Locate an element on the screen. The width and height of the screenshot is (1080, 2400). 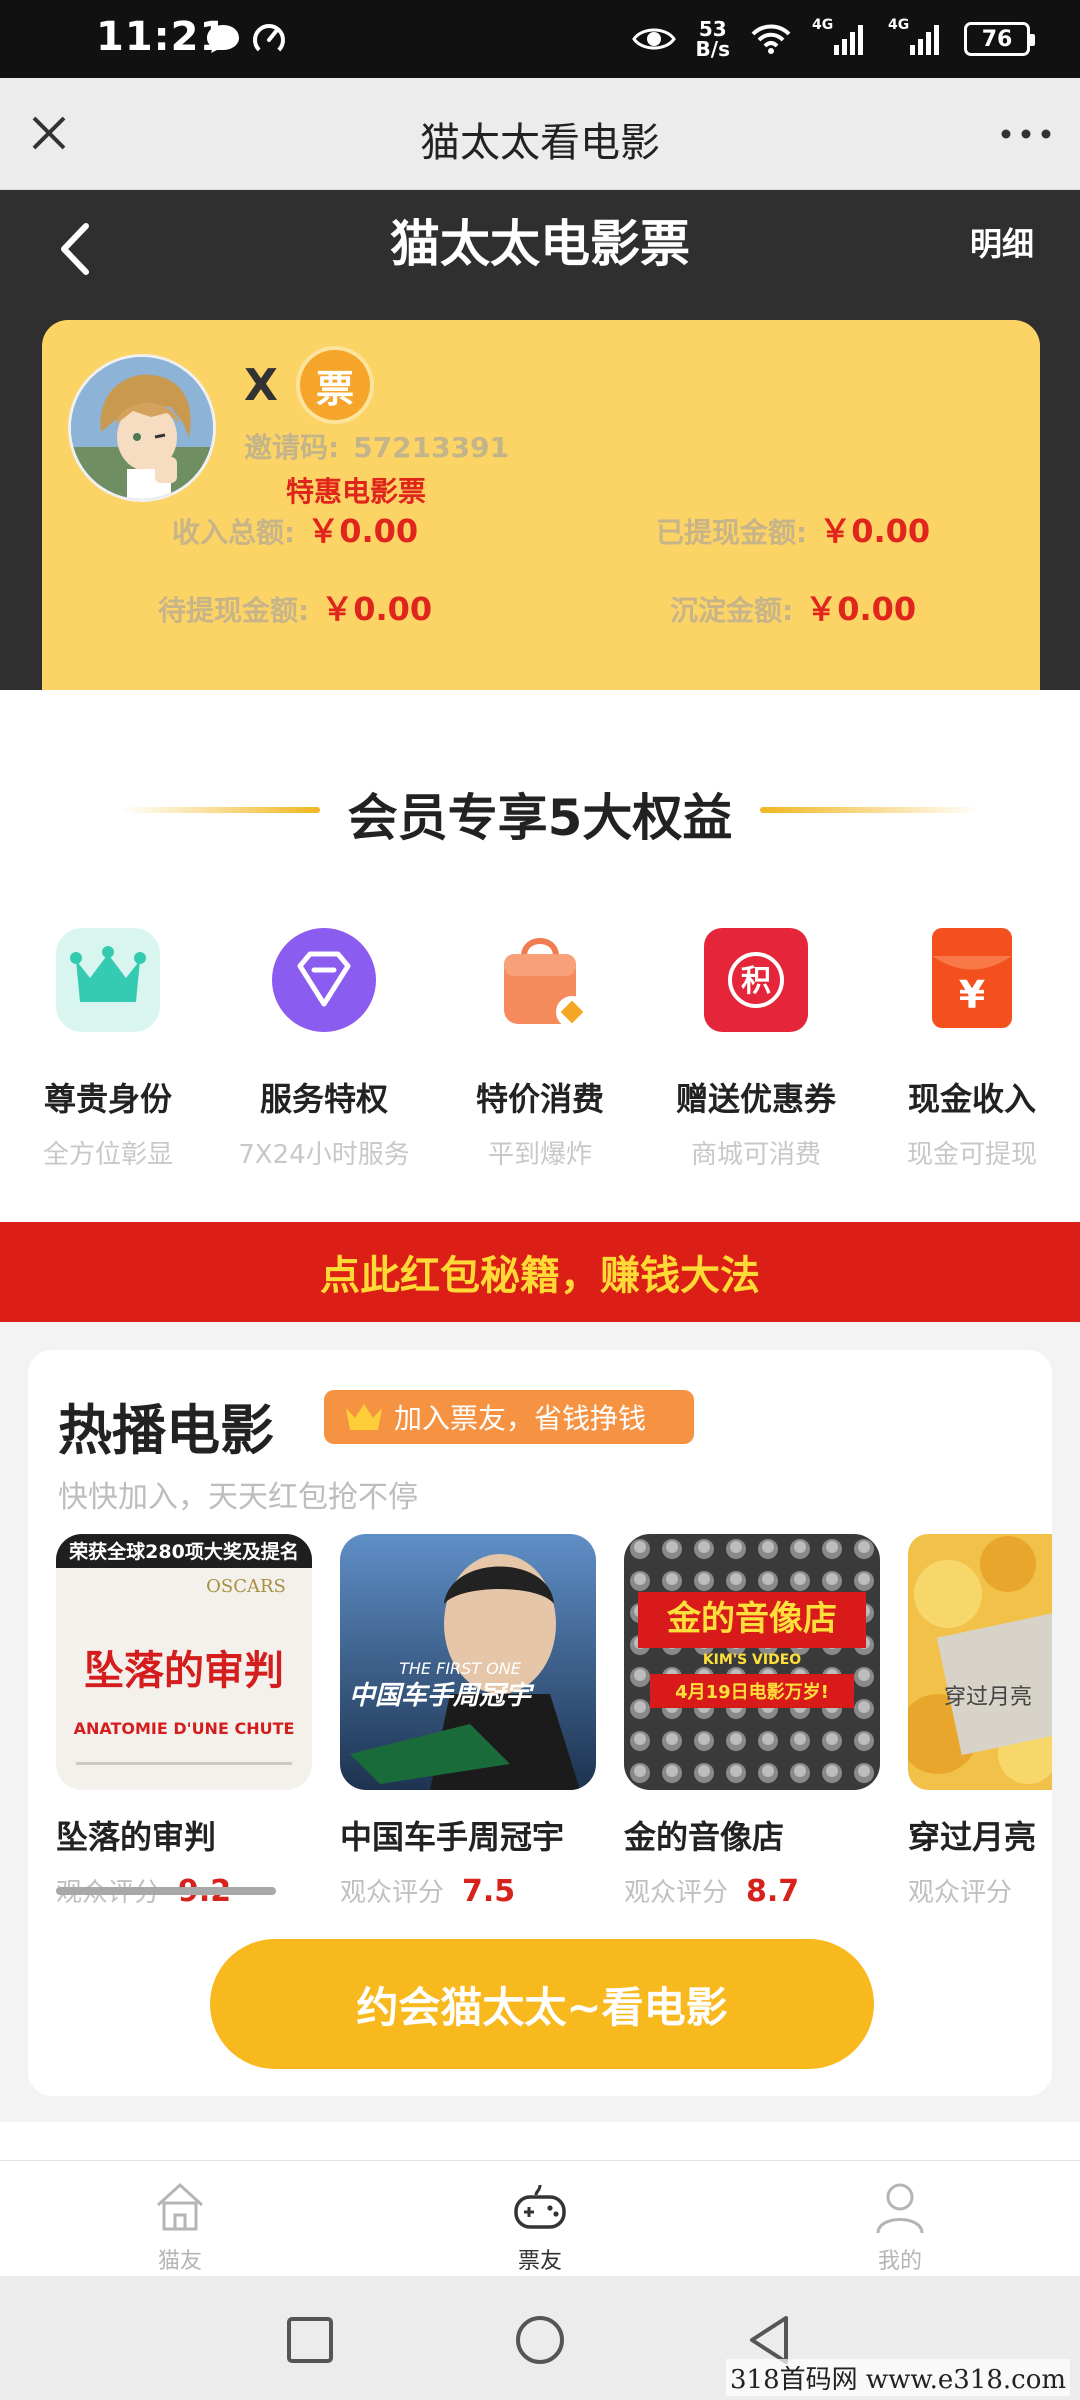
scrollbar-thumb is located at coordinates (166, 1891).